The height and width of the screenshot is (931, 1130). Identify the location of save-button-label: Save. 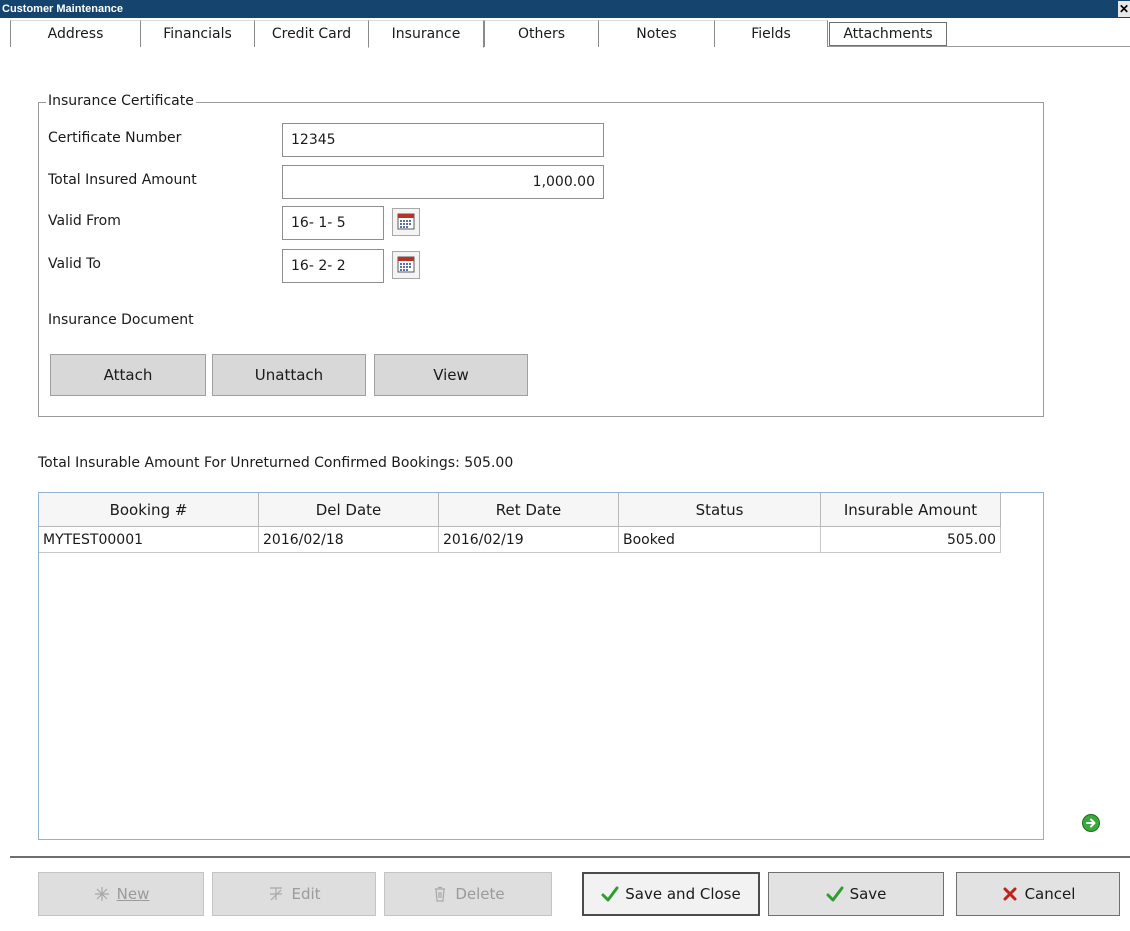
(868, 894).